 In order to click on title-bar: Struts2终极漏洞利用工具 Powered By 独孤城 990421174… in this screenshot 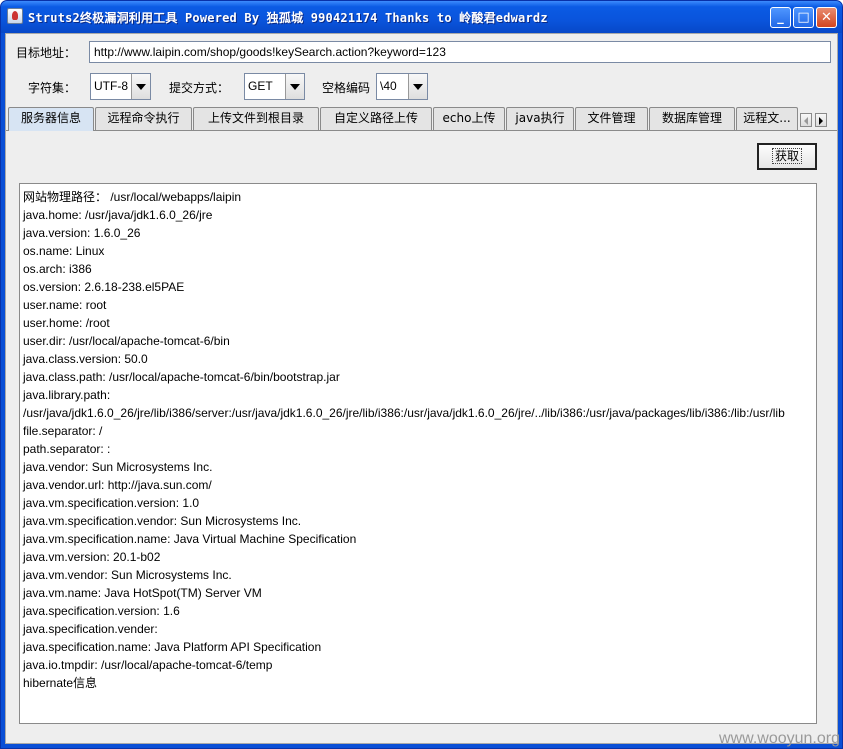, I will do `click(421, 17)`.